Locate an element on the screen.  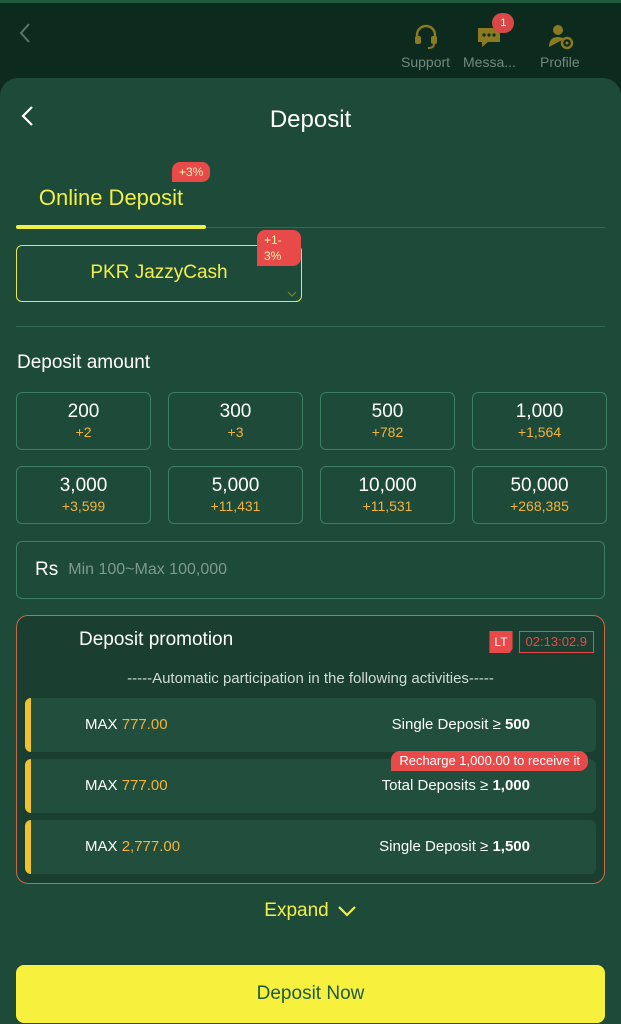
condition-threshold: 500 is located at coordinates (517, 724).